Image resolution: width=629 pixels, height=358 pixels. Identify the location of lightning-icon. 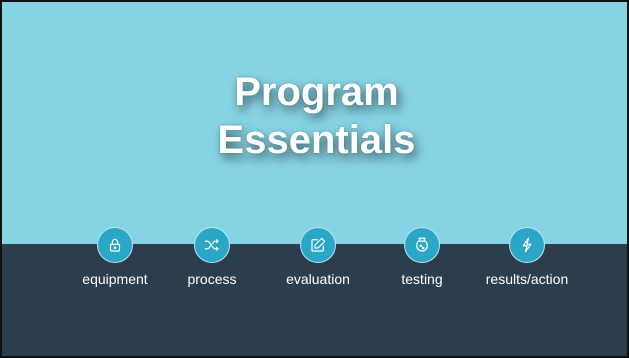
(527, 245).